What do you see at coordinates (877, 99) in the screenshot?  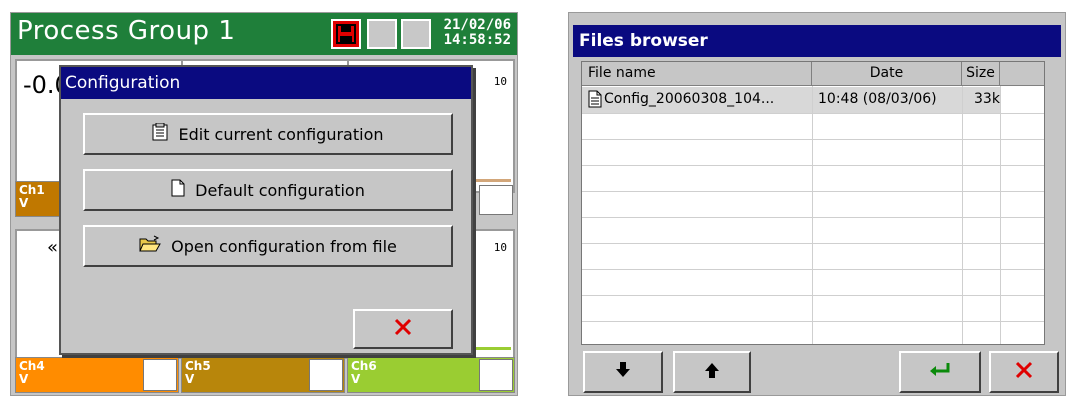 I see `file-date-cell: 10:48 (08/03/06)` at bounding box center [877, 99].